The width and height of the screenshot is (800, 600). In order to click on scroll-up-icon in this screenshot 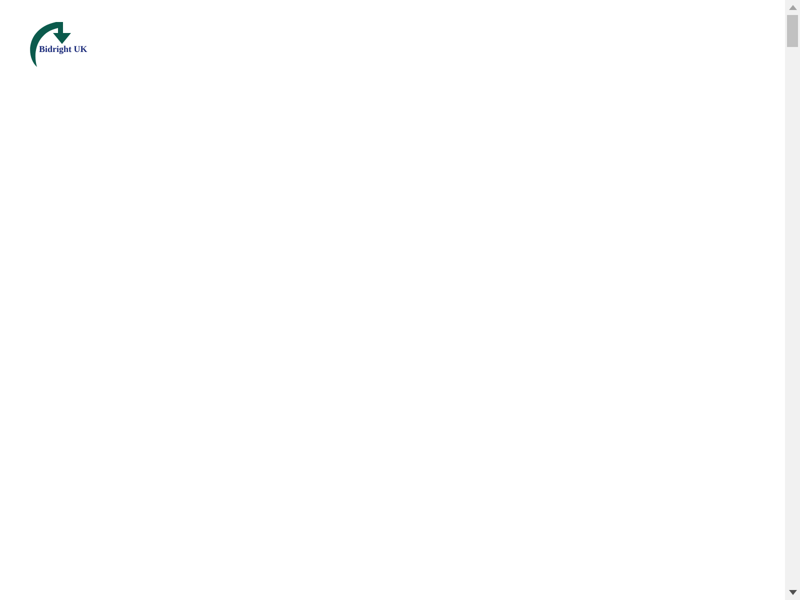, I will do `click(792, 7)`.